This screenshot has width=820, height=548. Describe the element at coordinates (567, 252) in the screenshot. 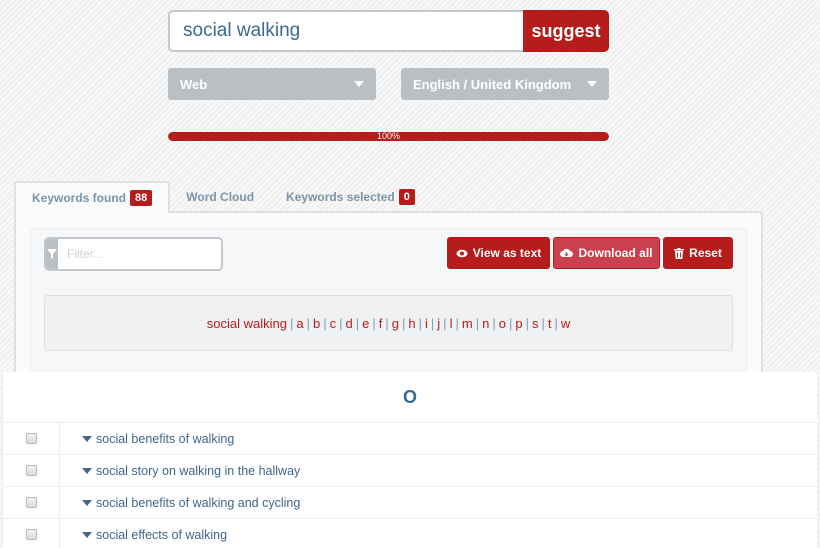

I see `cloud-download-icon` at that location.